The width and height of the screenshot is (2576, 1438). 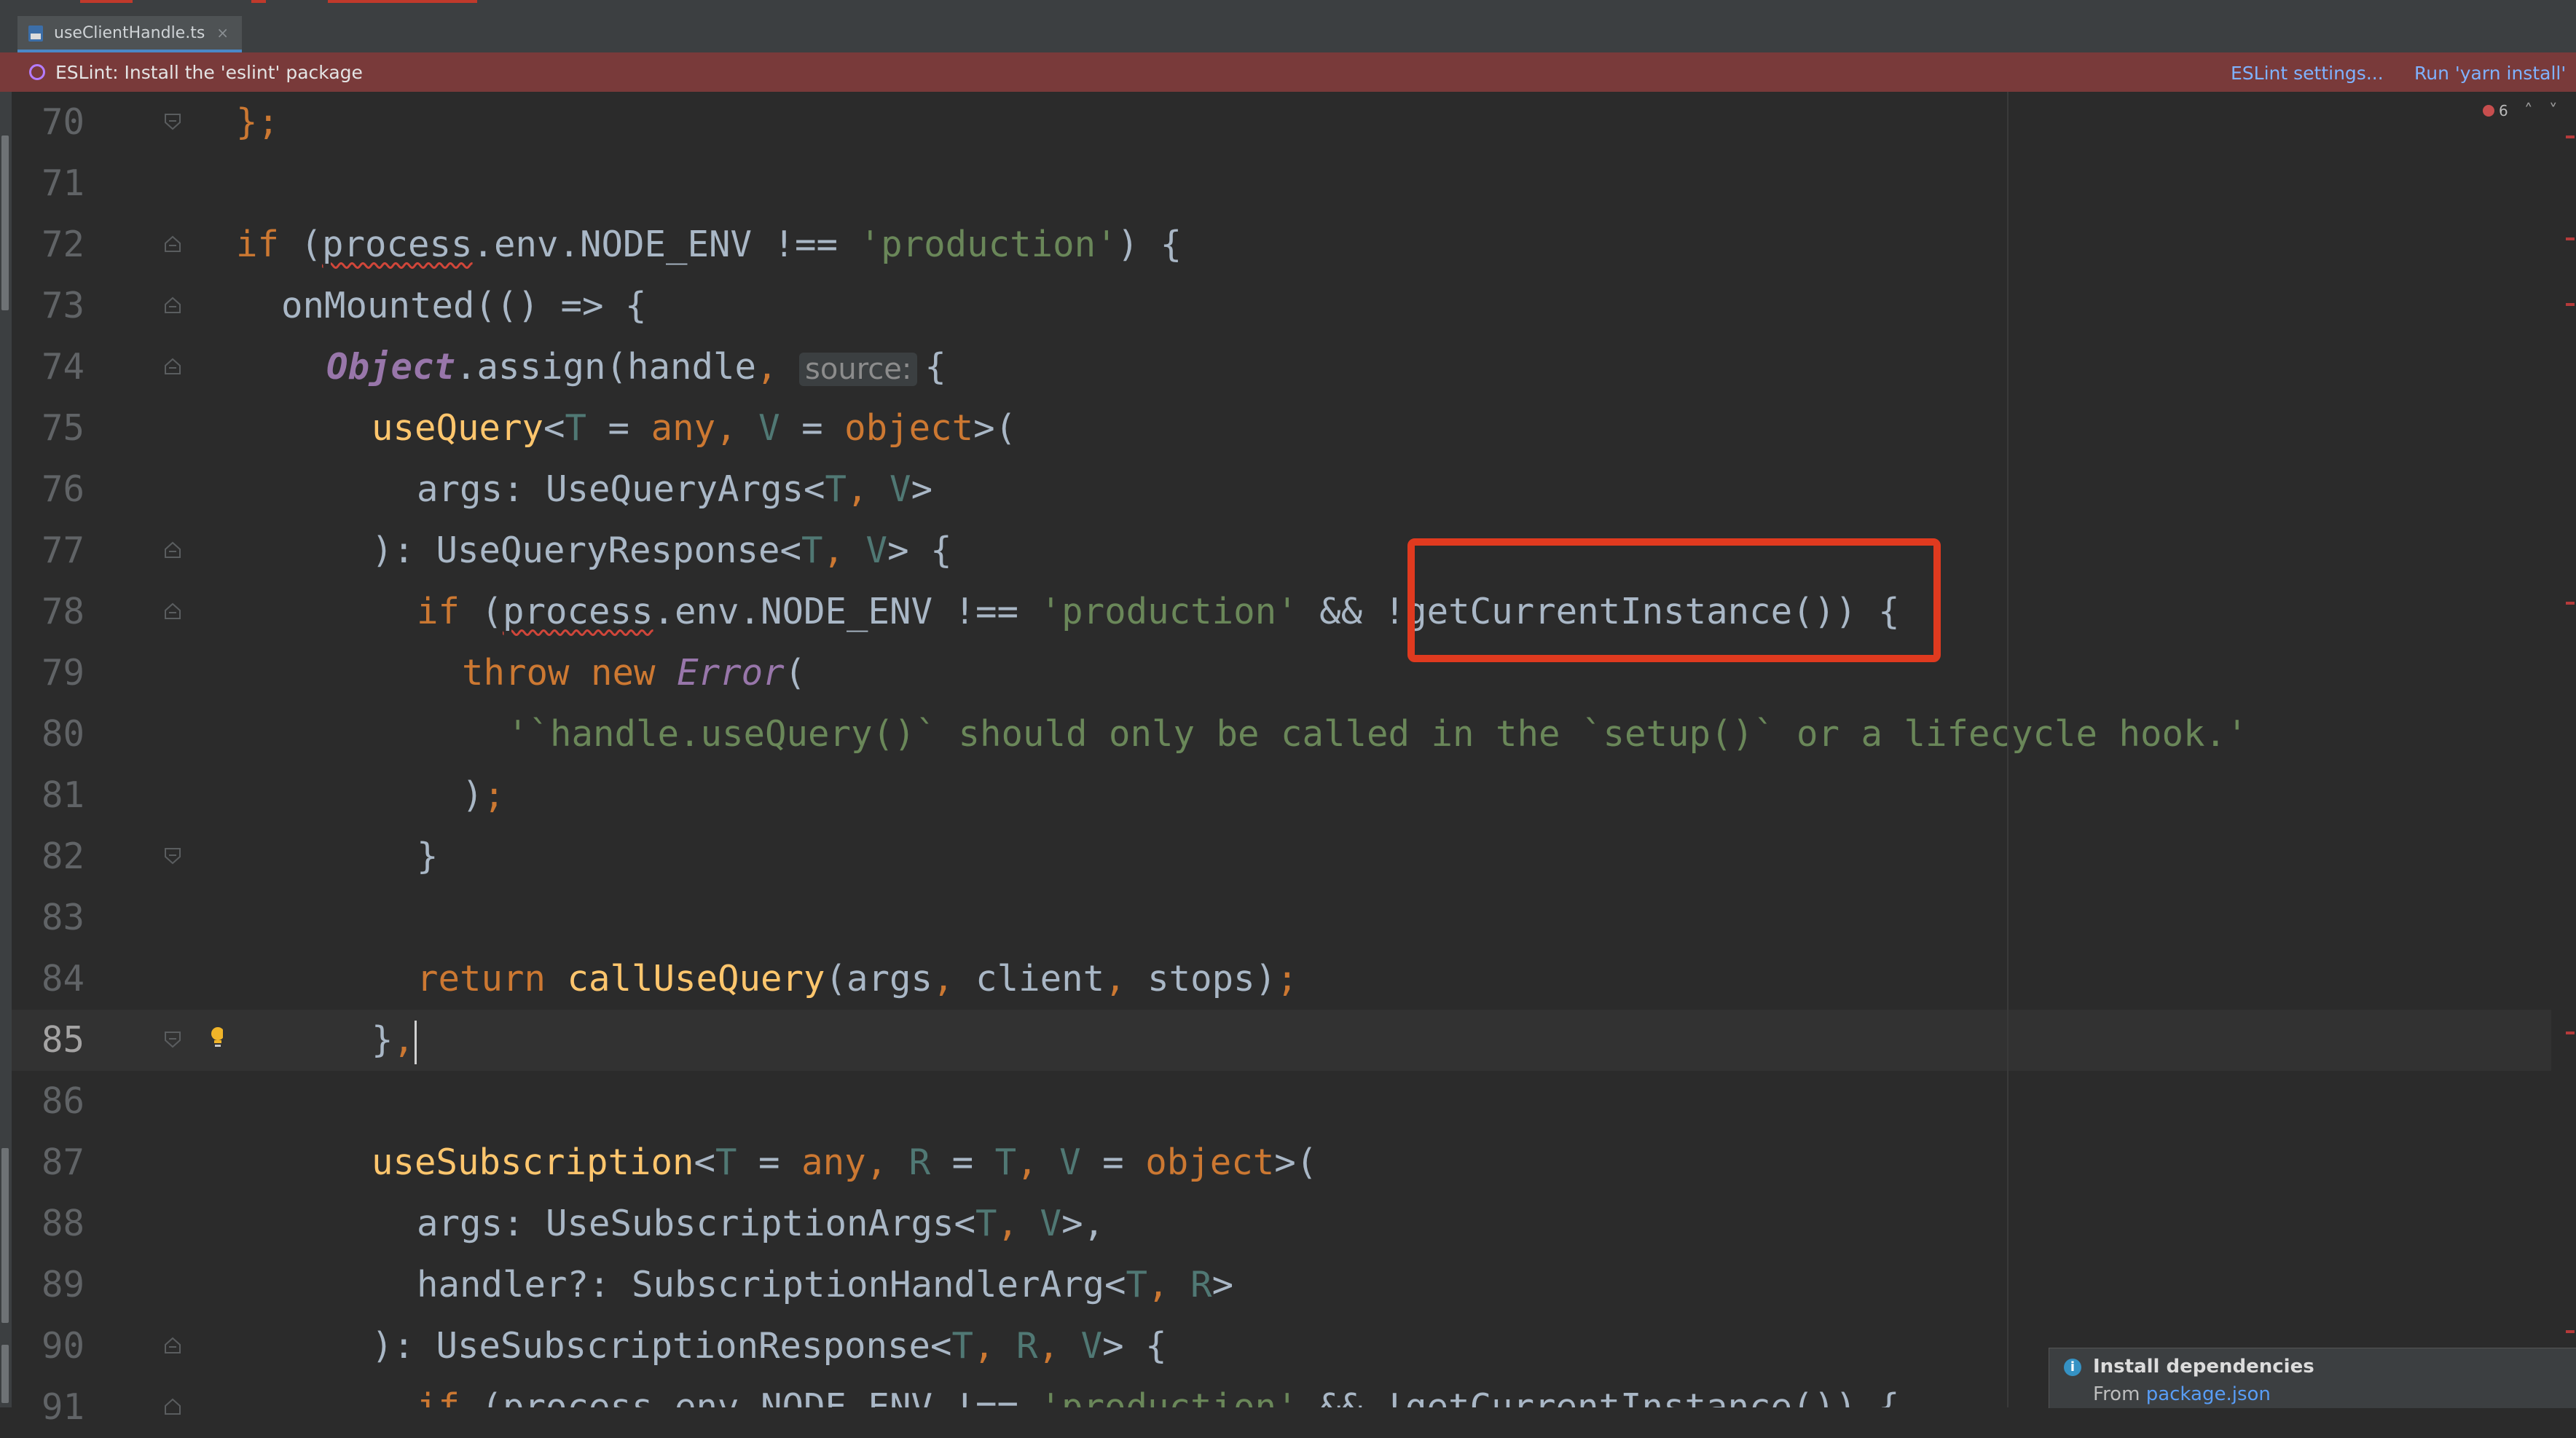 I want to click on code-line: ): UseQueryResponse<T, V> {, so click(x=1387, y=550).